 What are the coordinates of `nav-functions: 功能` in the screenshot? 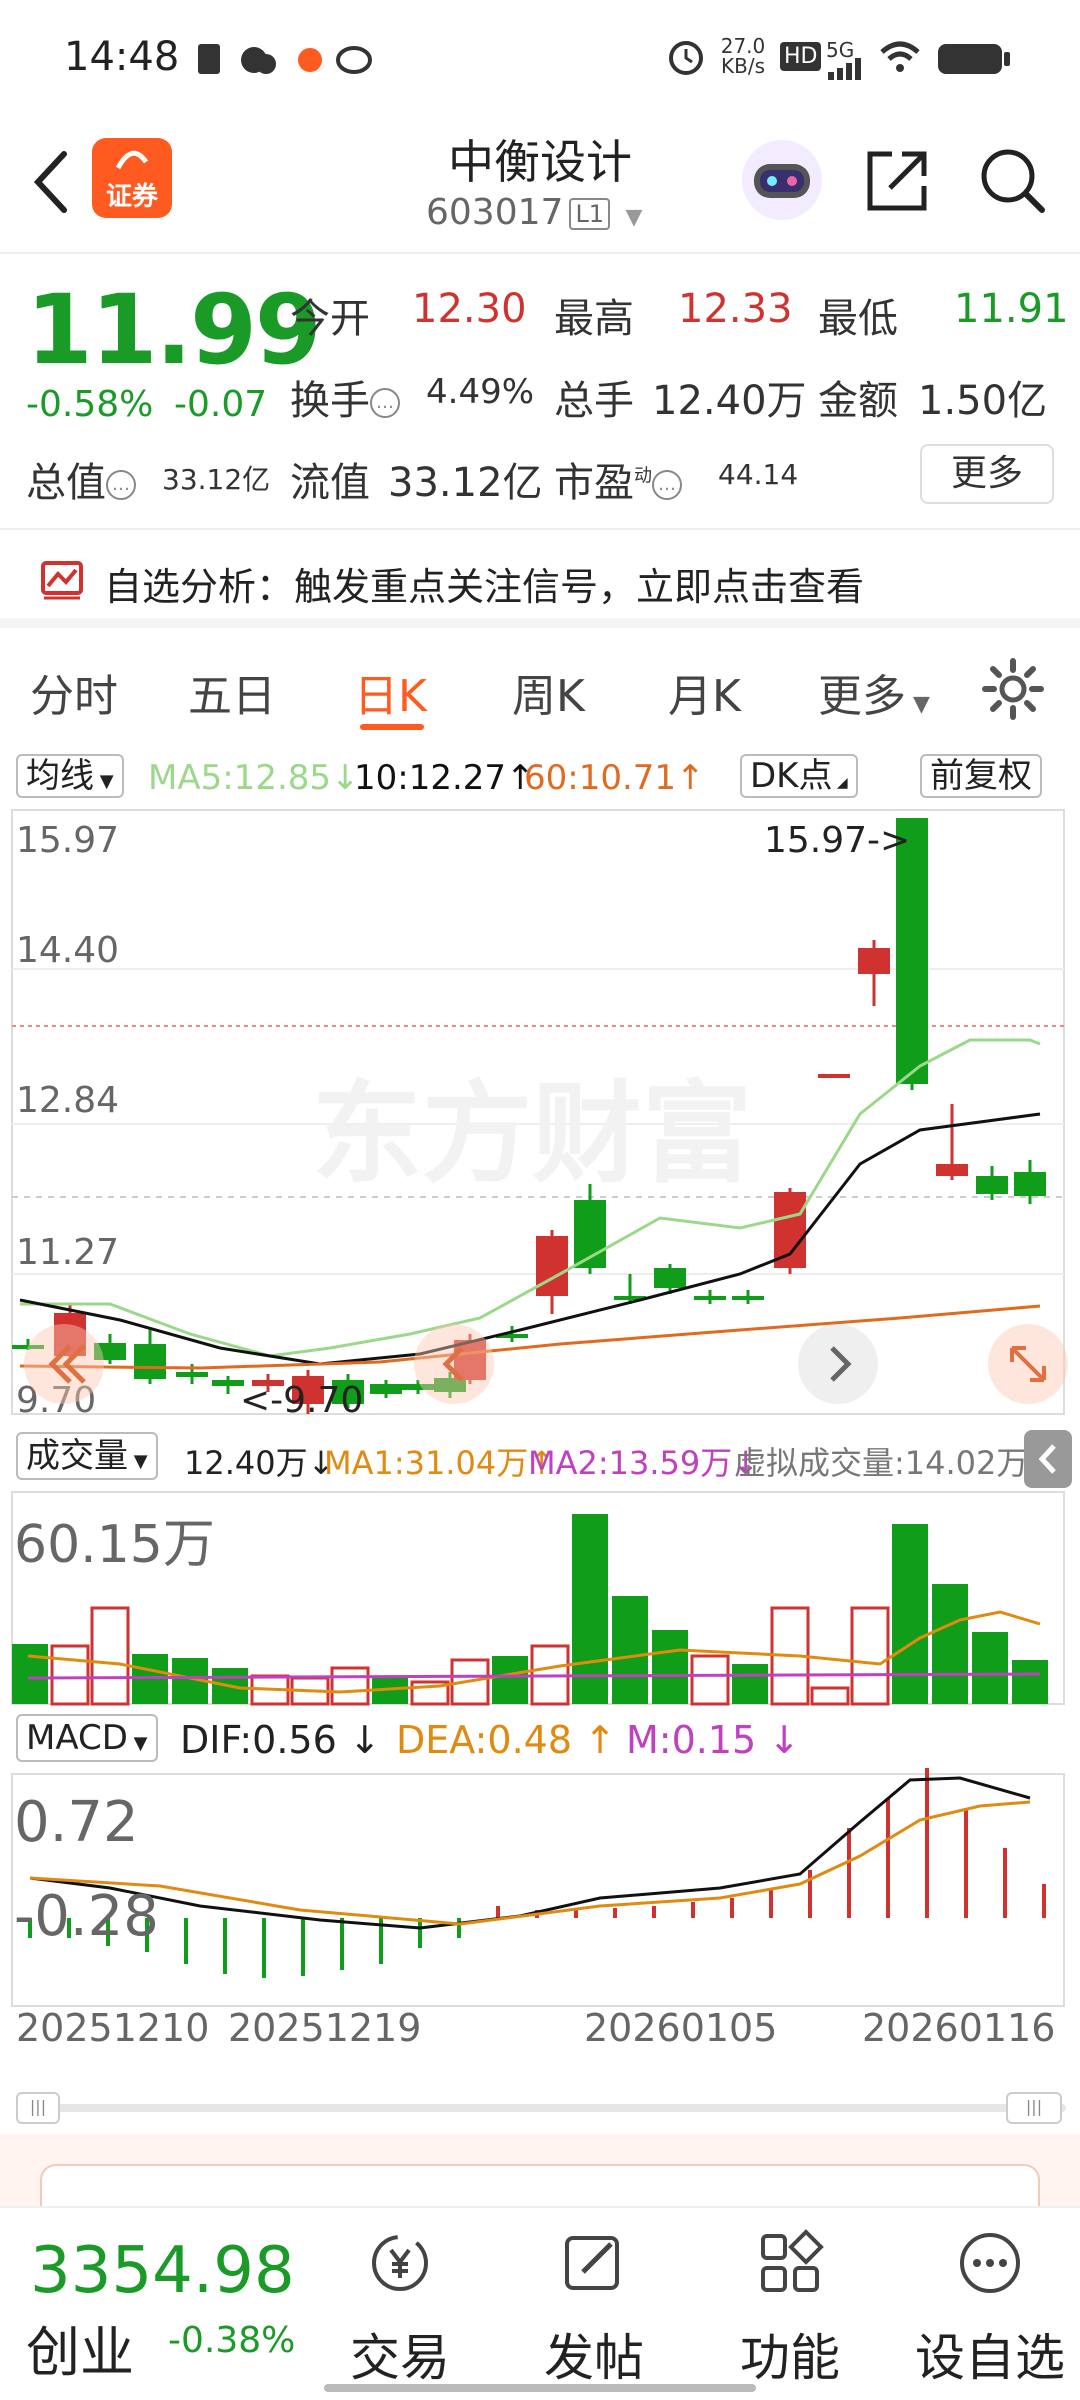 It's located at (790, 2309).